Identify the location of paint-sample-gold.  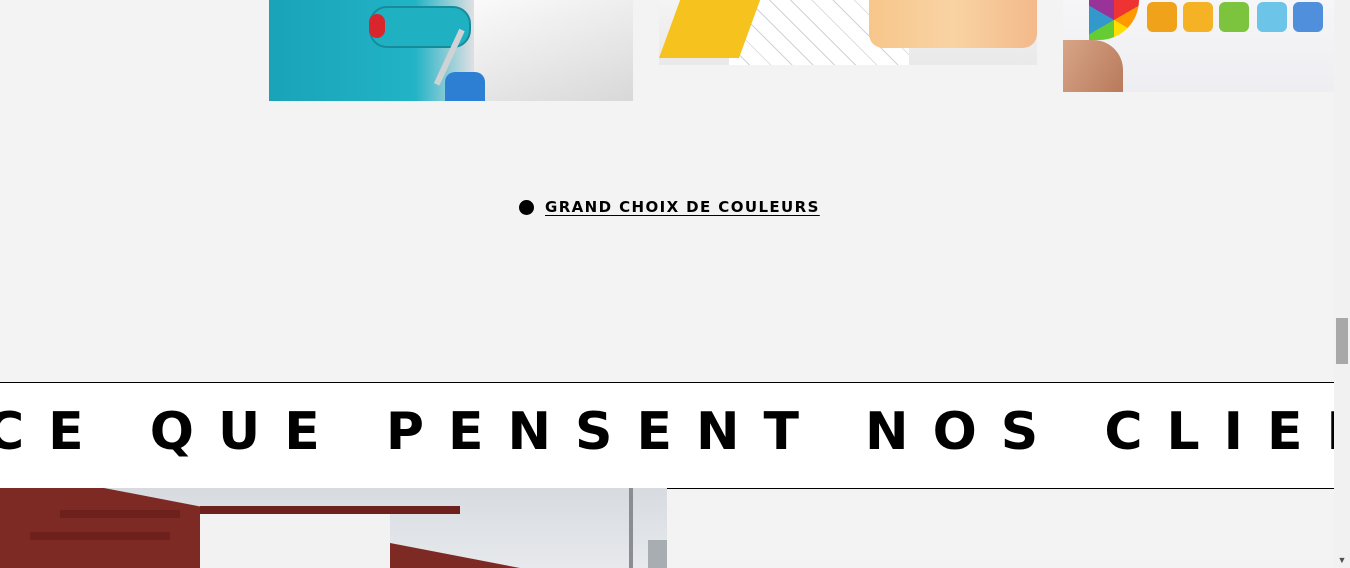
(1198, 17).